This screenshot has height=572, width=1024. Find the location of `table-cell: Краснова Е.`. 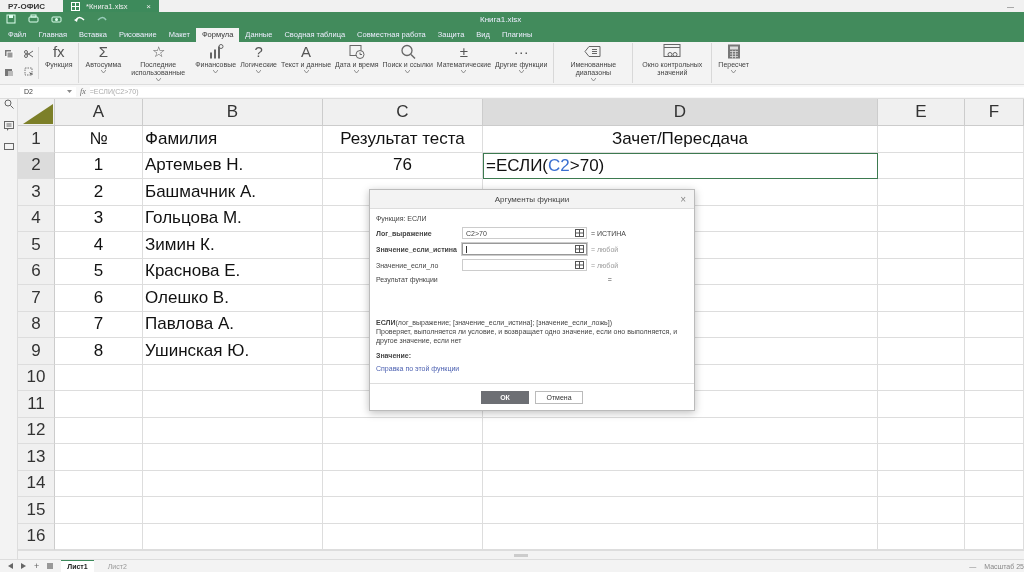

table-cell: Краснова Е. is located at coordinates (233, 271).